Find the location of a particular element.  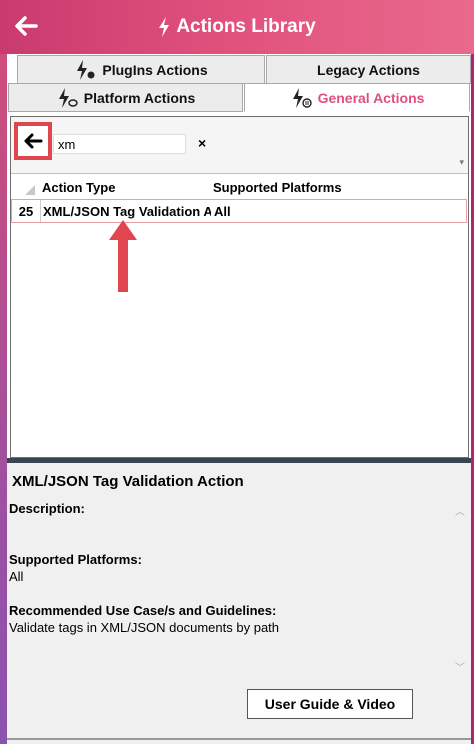

platforms-value: All is located at coordinates (16, 576).